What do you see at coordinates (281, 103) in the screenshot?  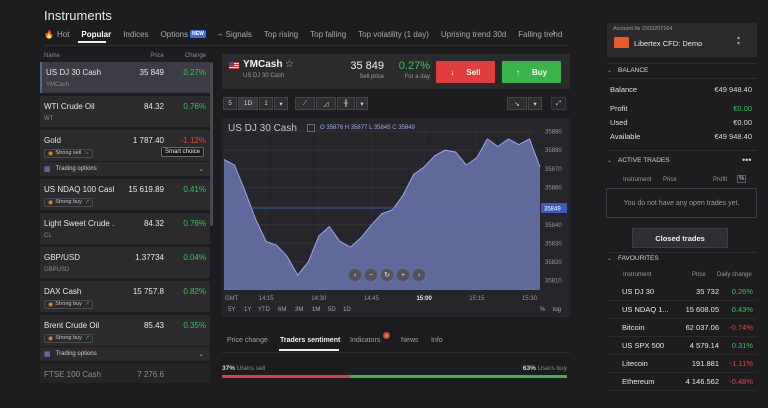 I see `dropdown-caret-icon: ▾` at bounding box center [281, 103].